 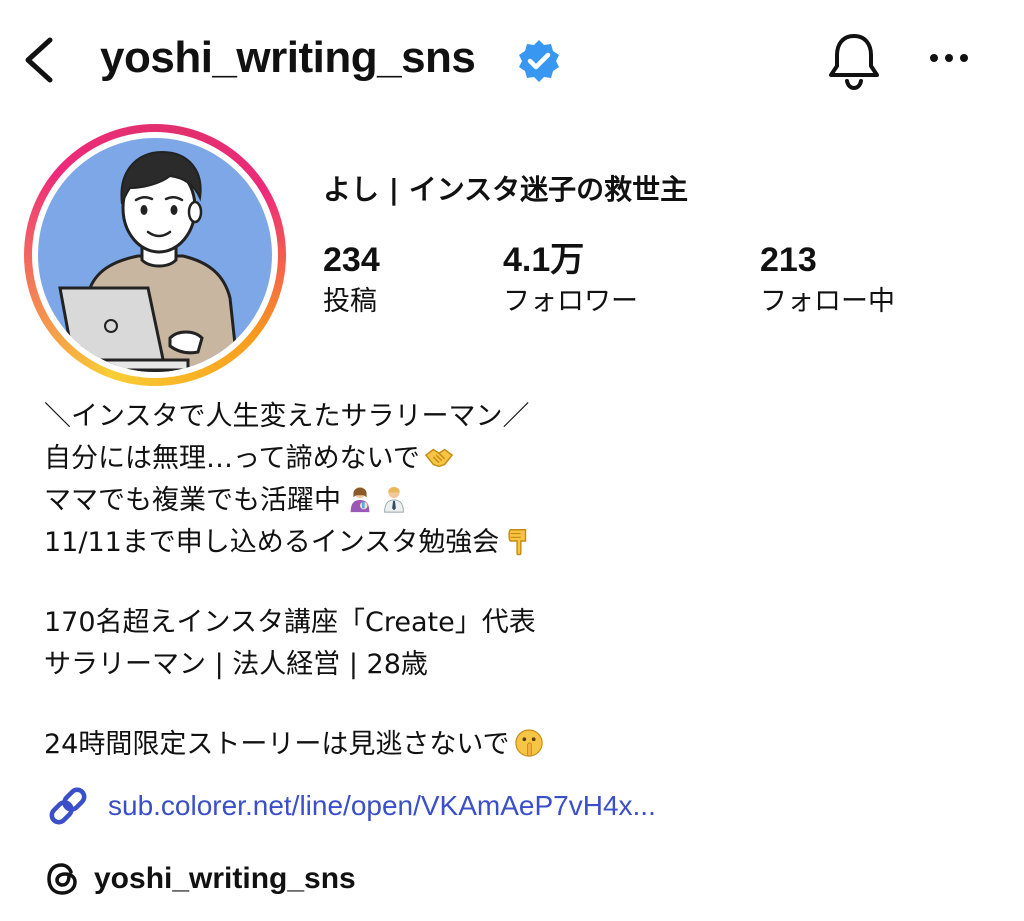 I want to click on posts-count: 234, so click(x=351, y=260).